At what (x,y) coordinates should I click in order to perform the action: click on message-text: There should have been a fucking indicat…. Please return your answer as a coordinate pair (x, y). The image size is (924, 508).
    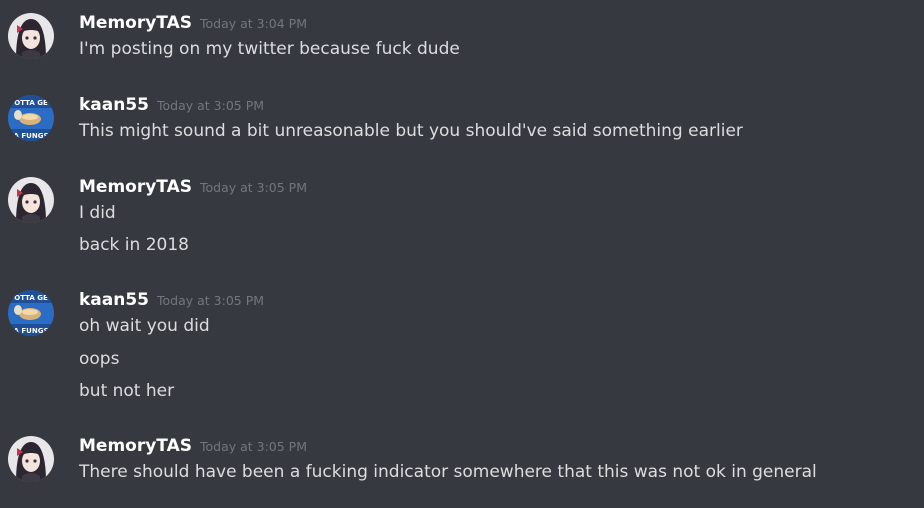
    Looking at the image, I should click on (448, 472).